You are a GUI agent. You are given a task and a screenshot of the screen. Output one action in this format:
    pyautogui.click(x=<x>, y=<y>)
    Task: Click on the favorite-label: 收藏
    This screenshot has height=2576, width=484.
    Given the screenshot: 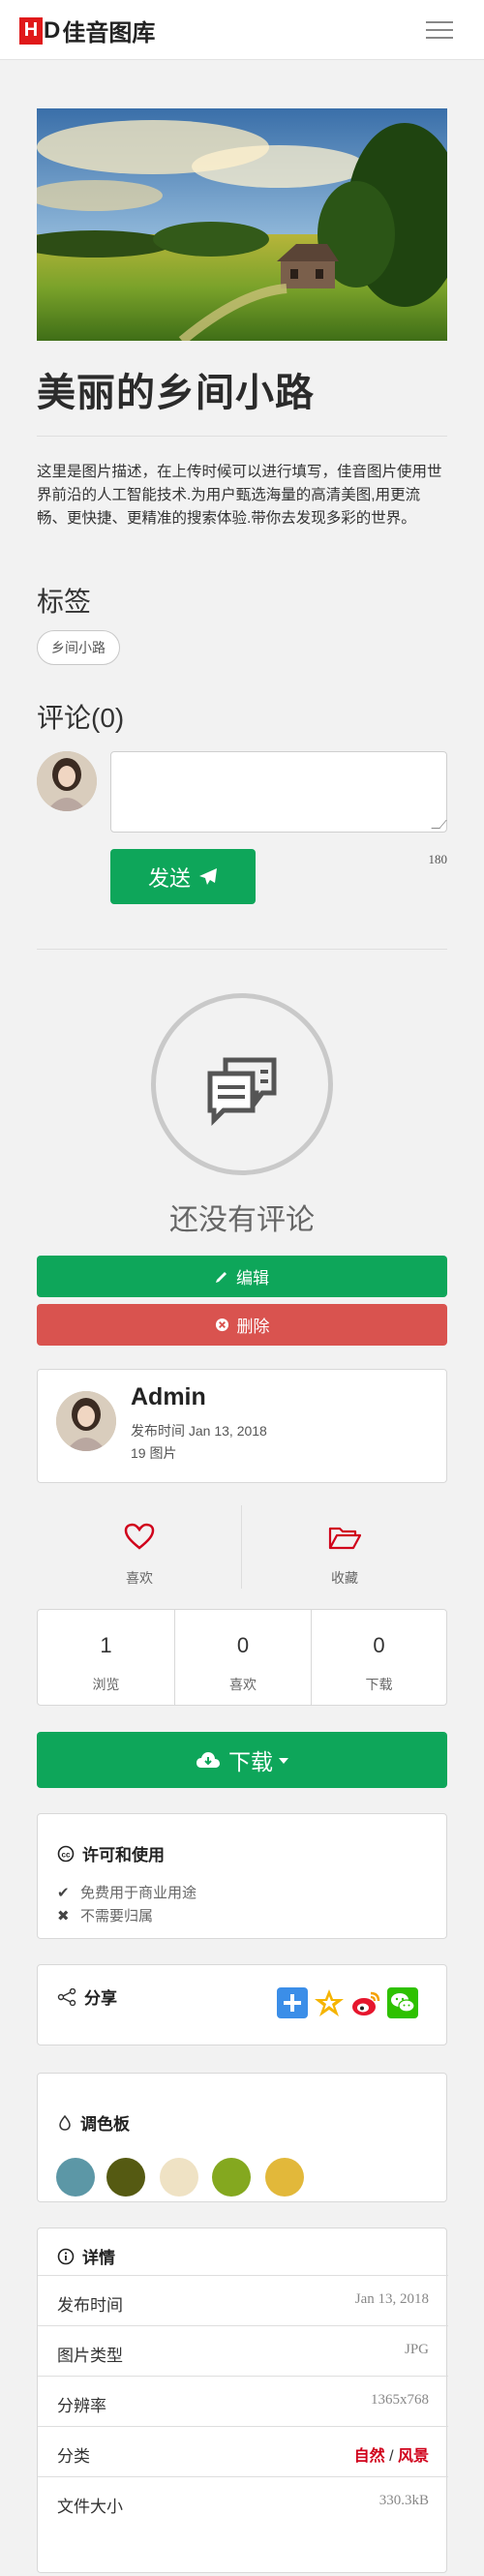 What is the action you would take?
    pyautogui.click(x=344, y=1578)
    